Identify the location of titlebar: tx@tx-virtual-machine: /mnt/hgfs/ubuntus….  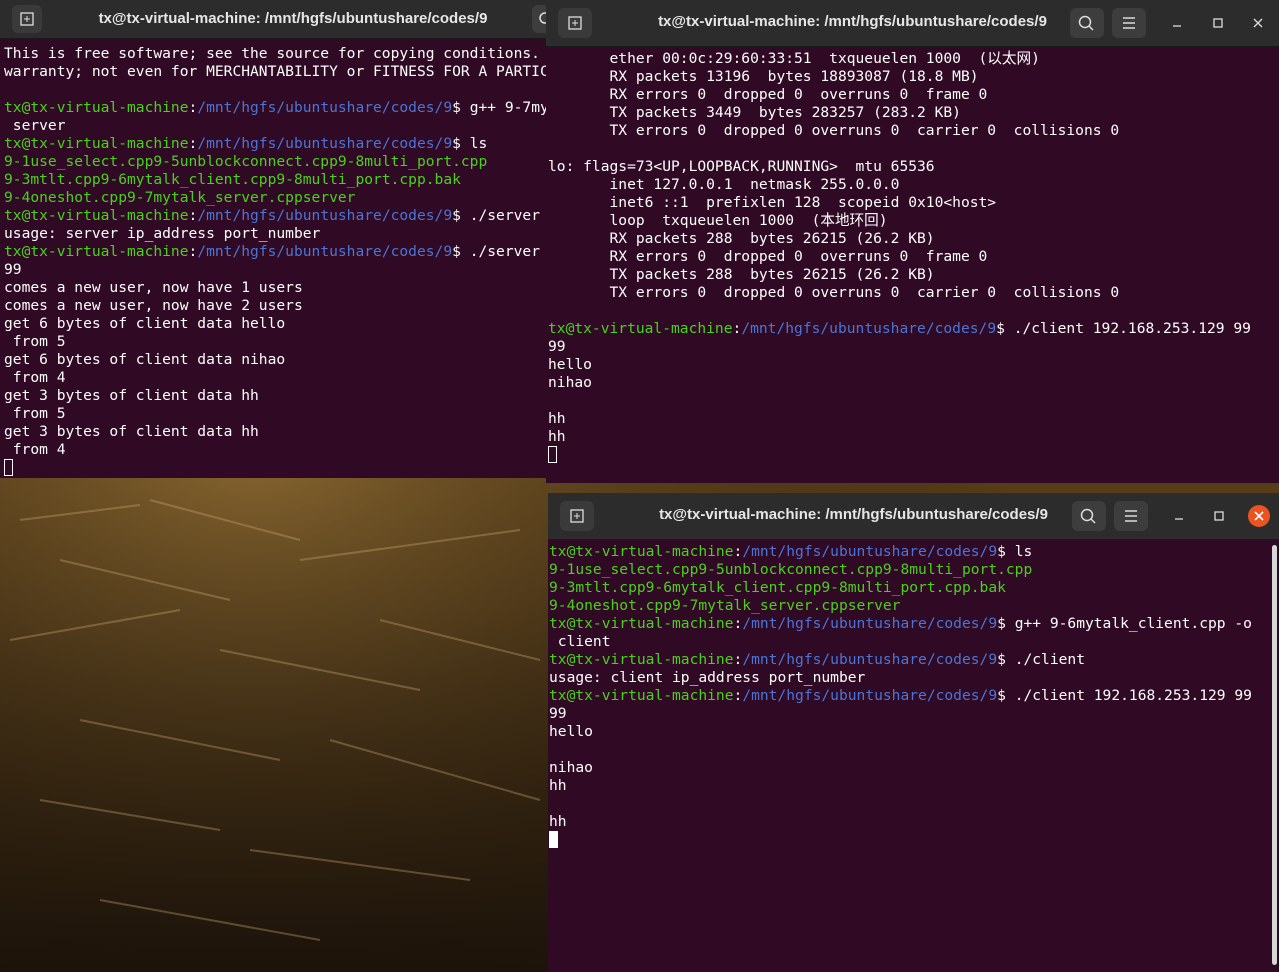
(912, 23).